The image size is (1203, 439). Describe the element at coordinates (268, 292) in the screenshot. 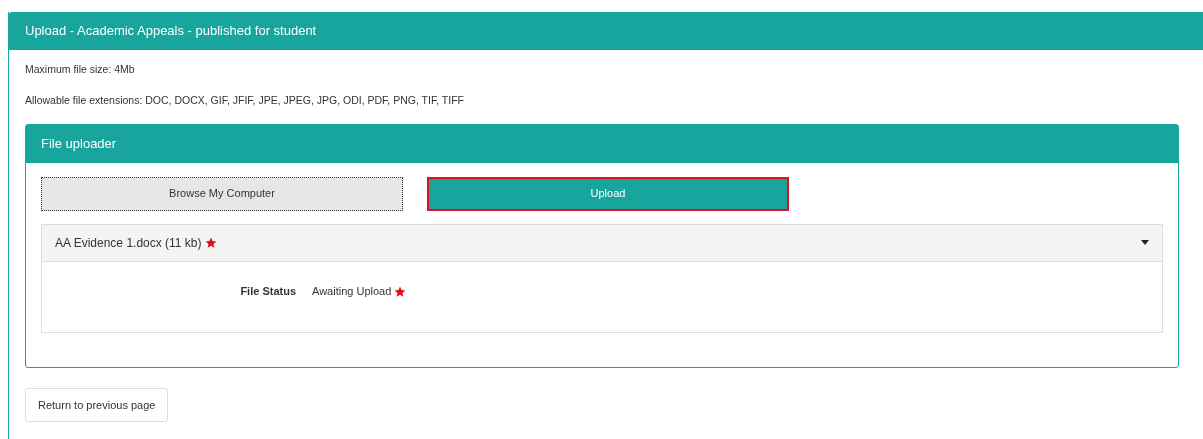

I see `status-label: File Status` at that location.